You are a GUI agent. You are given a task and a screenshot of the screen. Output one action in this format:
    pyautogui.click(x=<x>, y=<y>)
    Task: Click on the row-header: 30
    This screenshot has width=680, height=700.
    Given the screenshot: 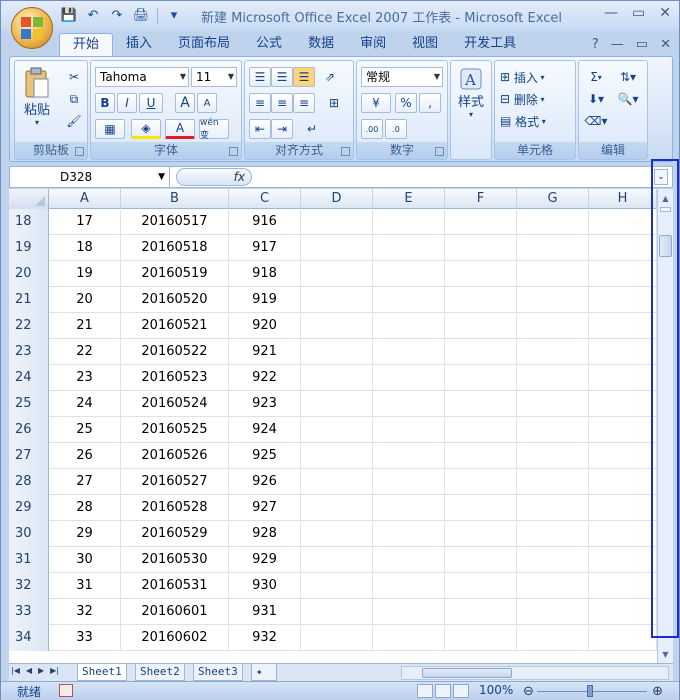 What is the action you would take?
    pyautogui.click(x=29, y=534)
    